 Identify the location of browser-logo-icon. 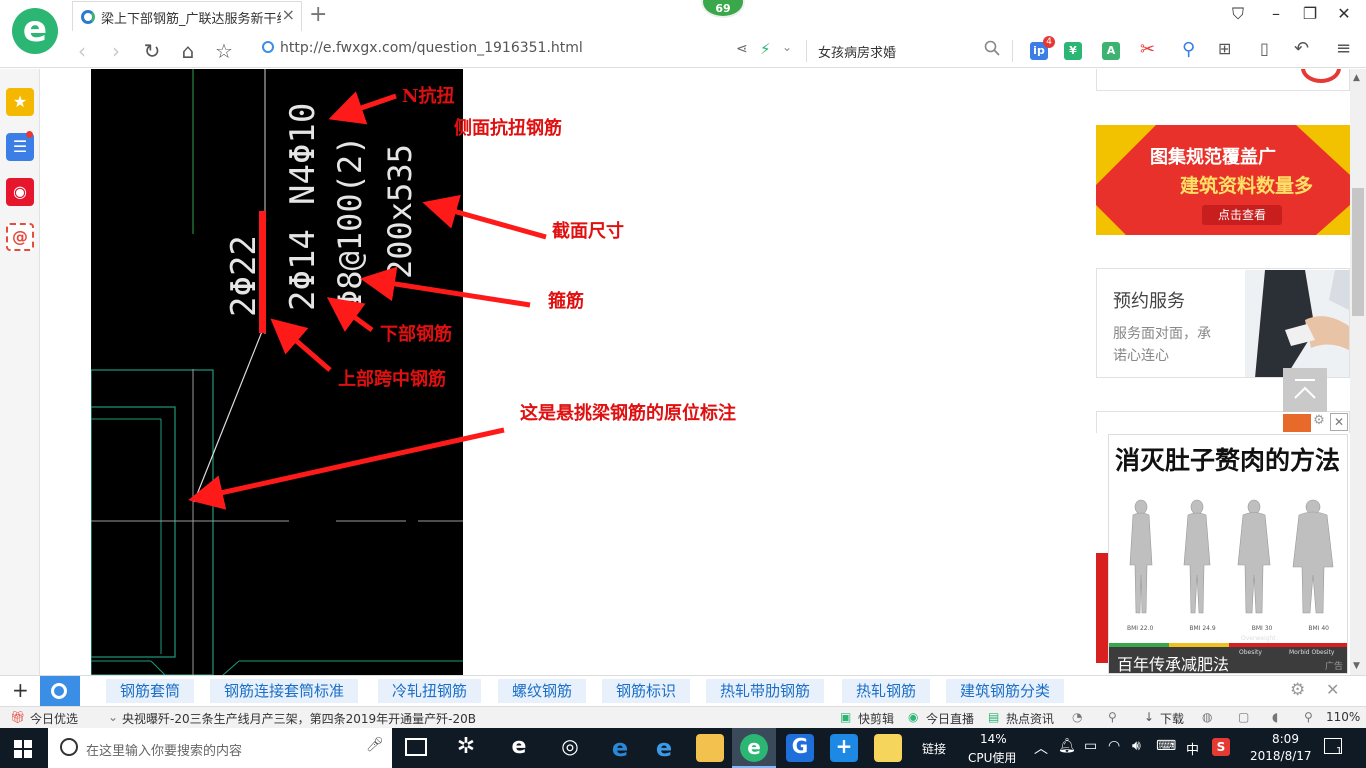
(35, 31).